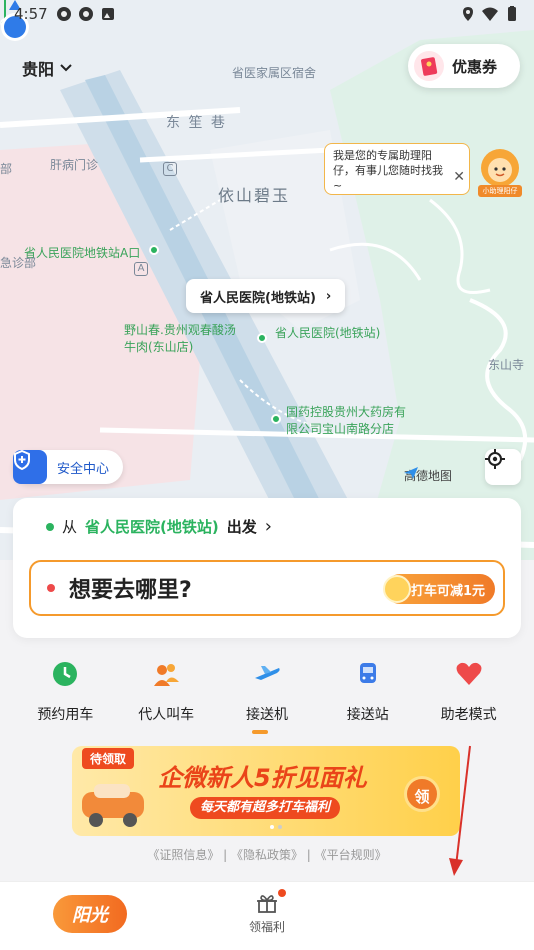  What do you see at coordinates (74, 165) in the screenshot?
I see `map-label-gan-clinic: 肝病门诊` at bounding box center [74, 165].